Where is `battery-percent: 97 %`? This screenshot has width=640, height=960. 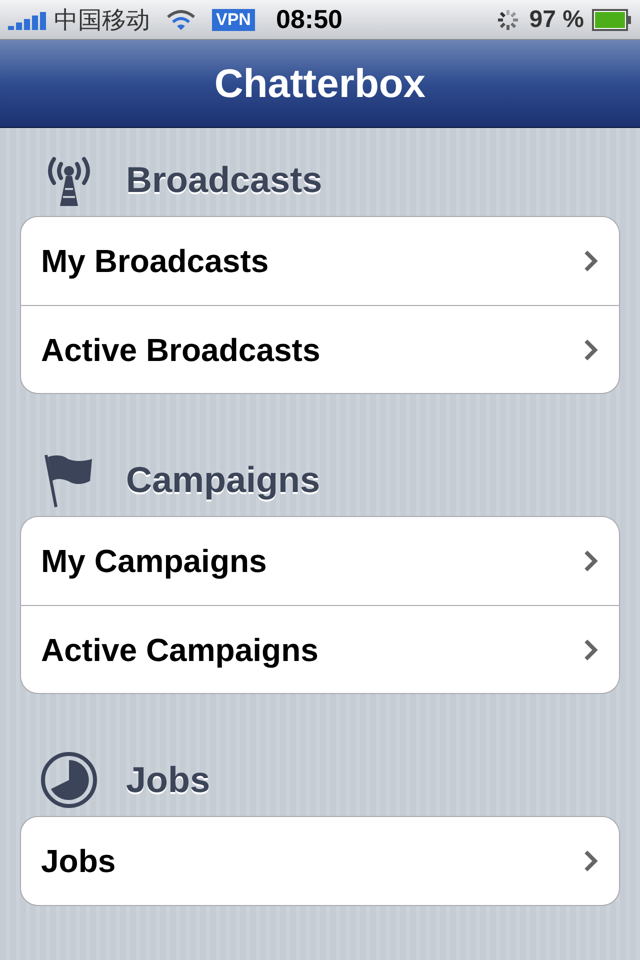
battery-percent: 97 % is located at coordinates (556, 19).